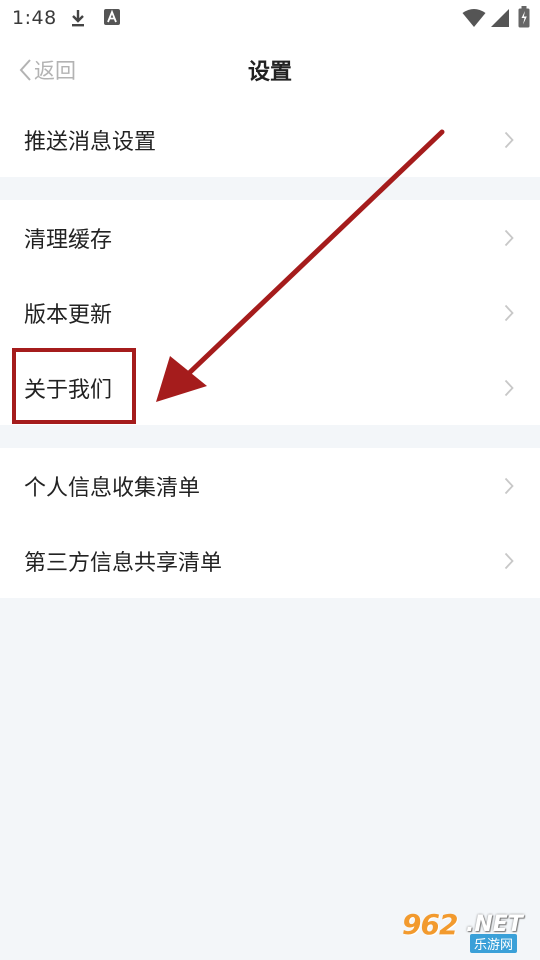  What do you see at coordinates (123, 563) in the screenshot?
I see `settings-item-label: 第三方信息共享清单` at bounding box center [123, 563].